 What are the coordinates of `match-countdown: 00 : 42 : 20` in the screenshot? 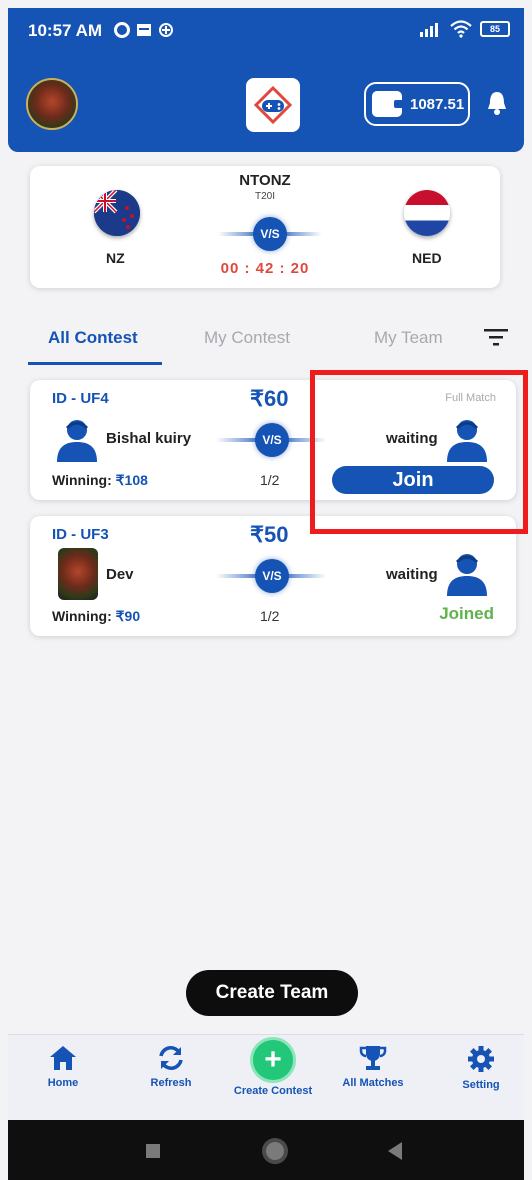 It's located at (265, 268).